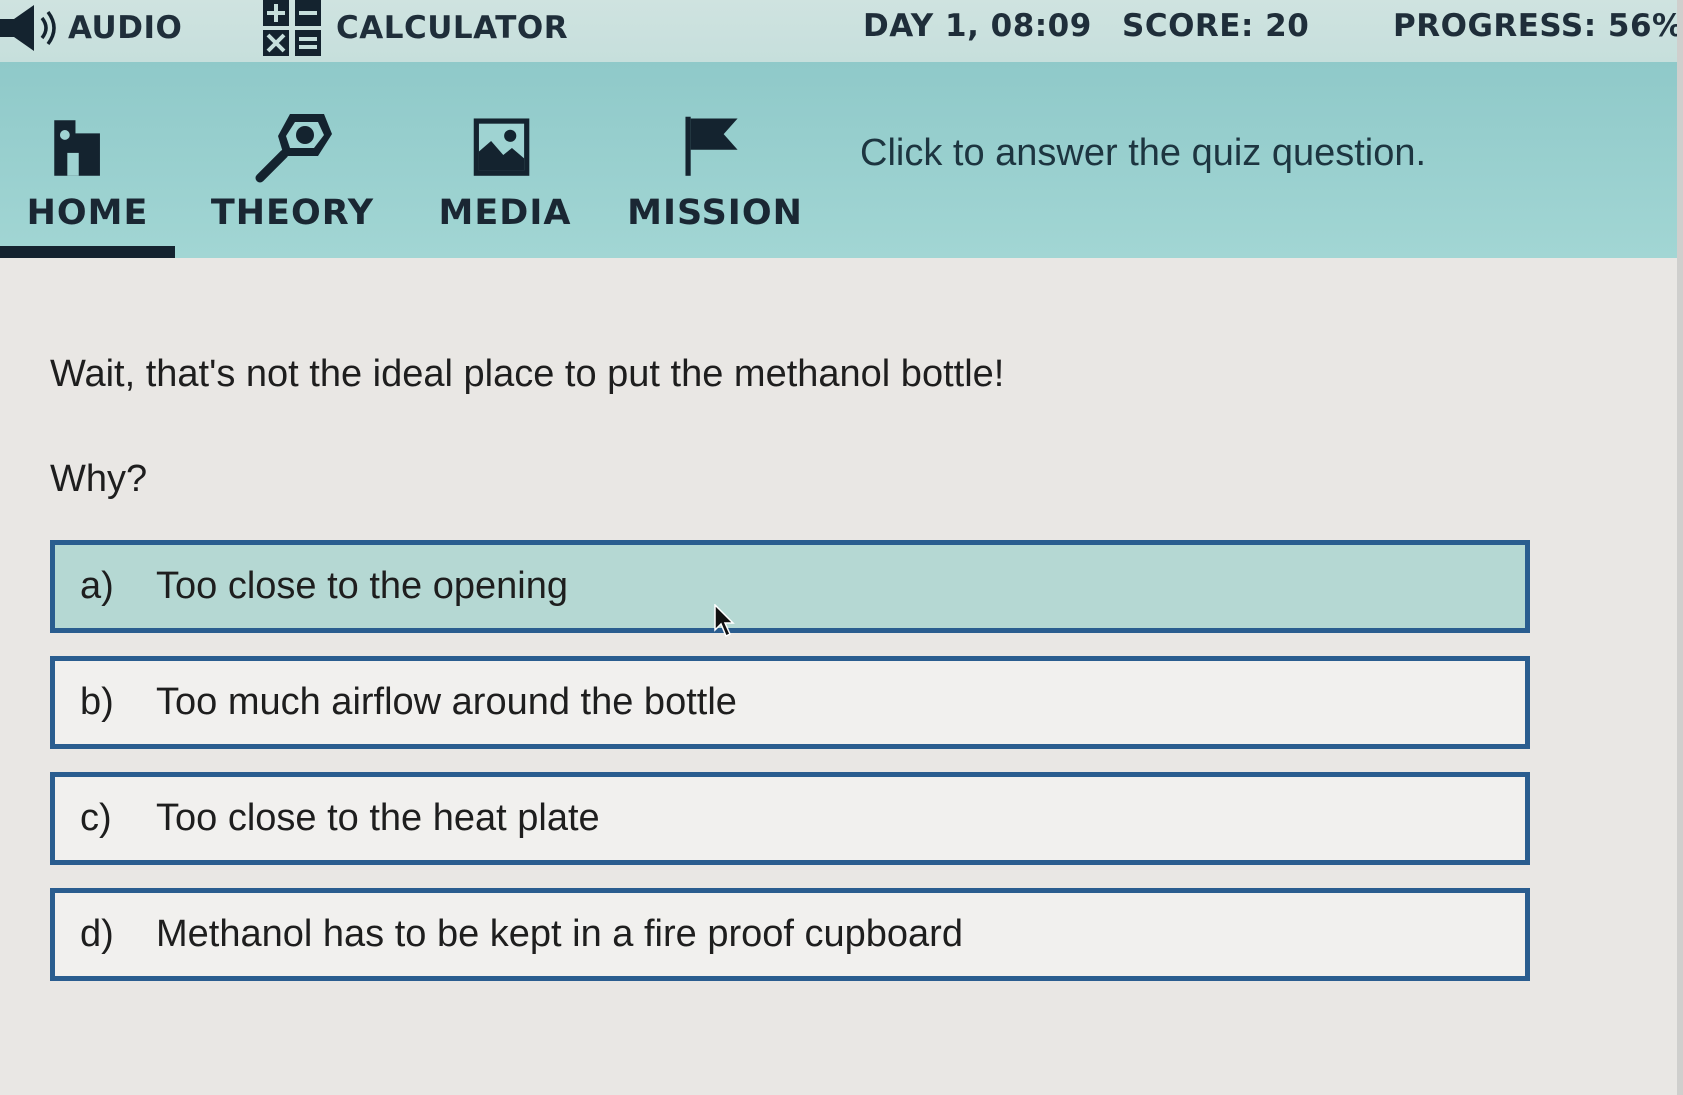 This screenshot has width=1683, height=1095. What do you see at coordinates (1680, 547) in the screenshot?
I see `screen-edge` at bounding box center [1680, 547].